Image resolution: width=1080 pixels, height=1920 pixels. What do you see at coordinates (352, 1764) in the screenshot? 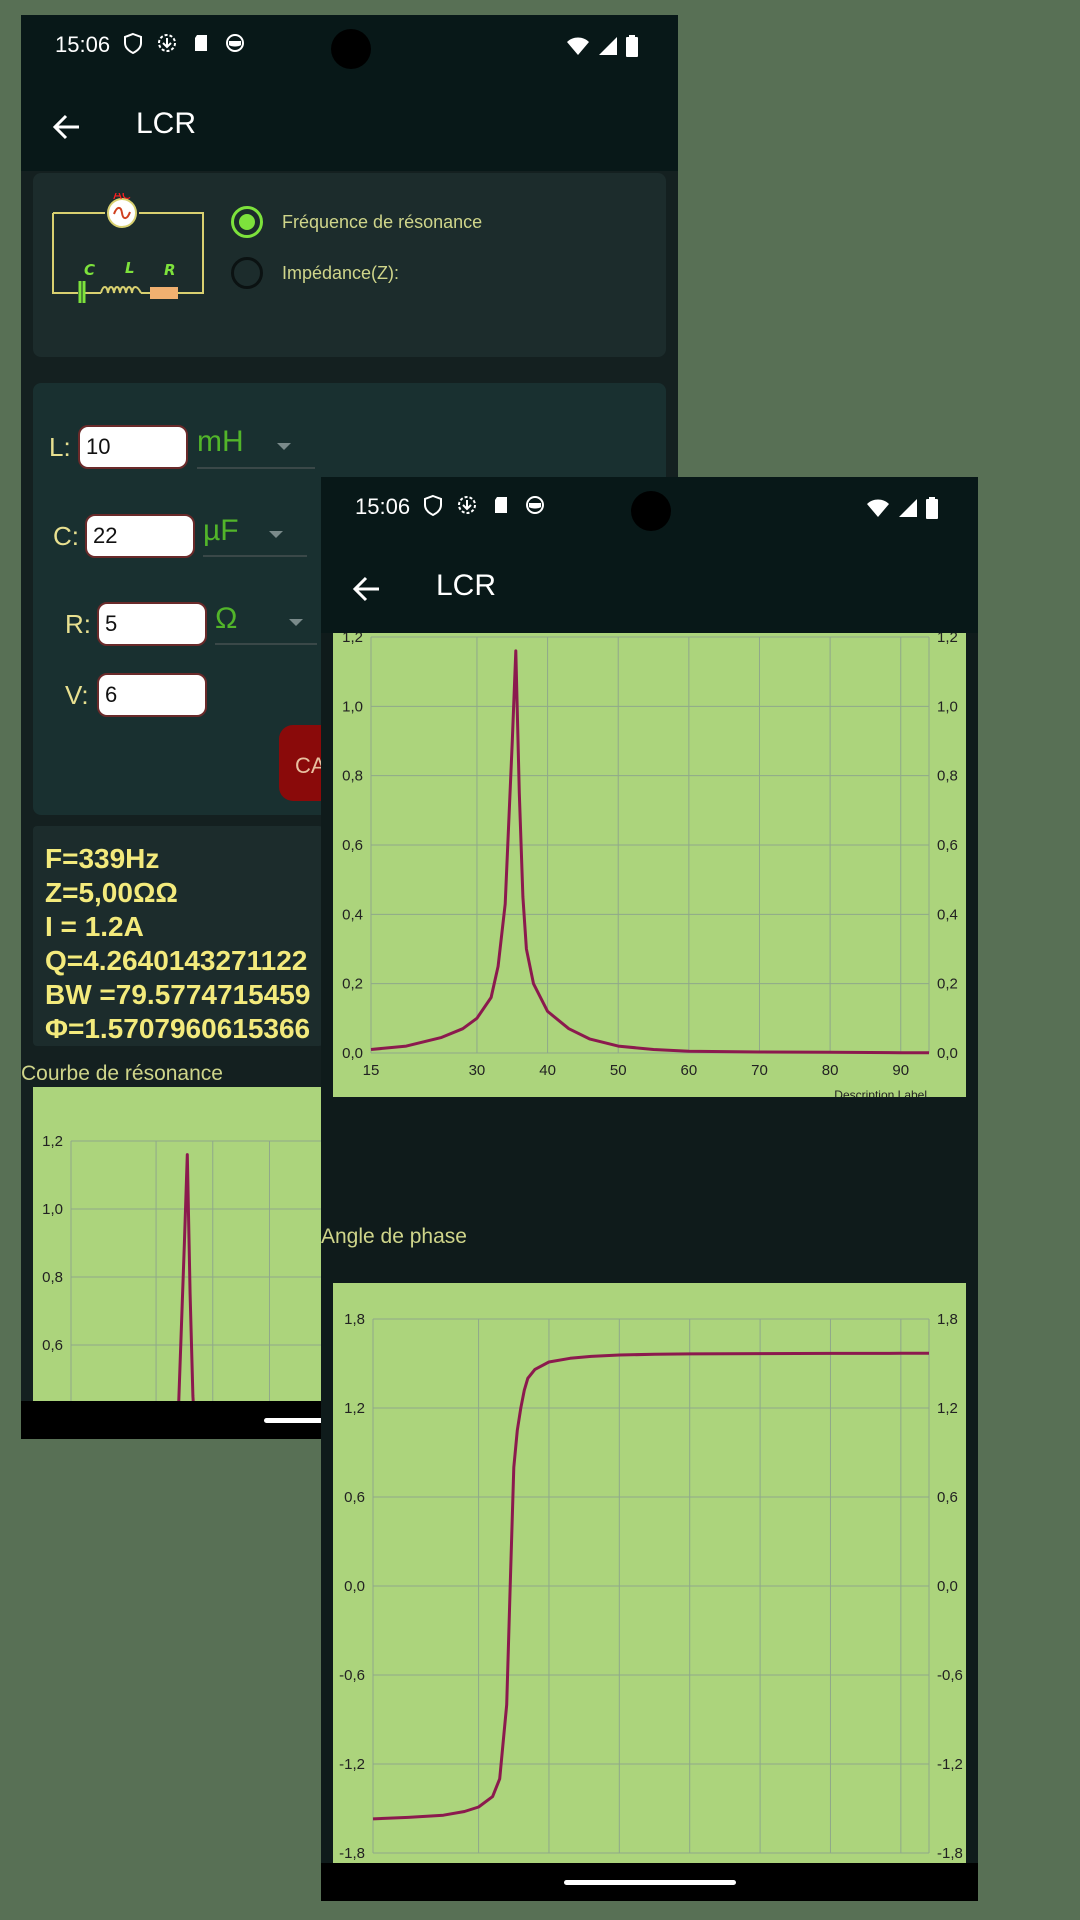
I see `y-tick-label: -1,2` at bounding box center [352, 1764].